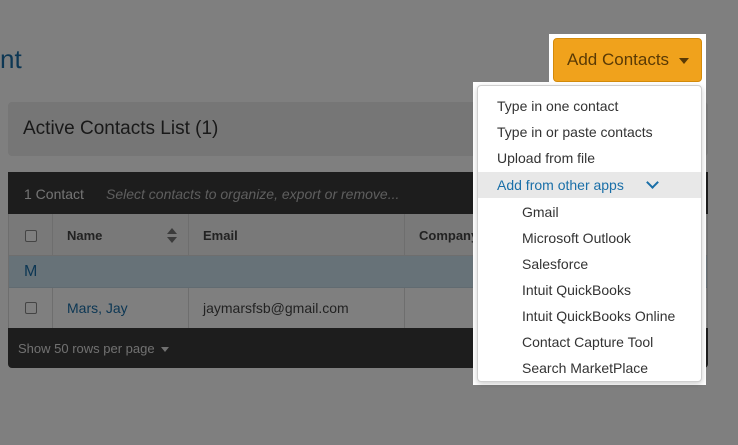 This screenshot has height=445, width=738. Describe the element at coordinates (576, 238) in the screenshot. I see `menu-item-label: Microsoft Outlook` at that location.